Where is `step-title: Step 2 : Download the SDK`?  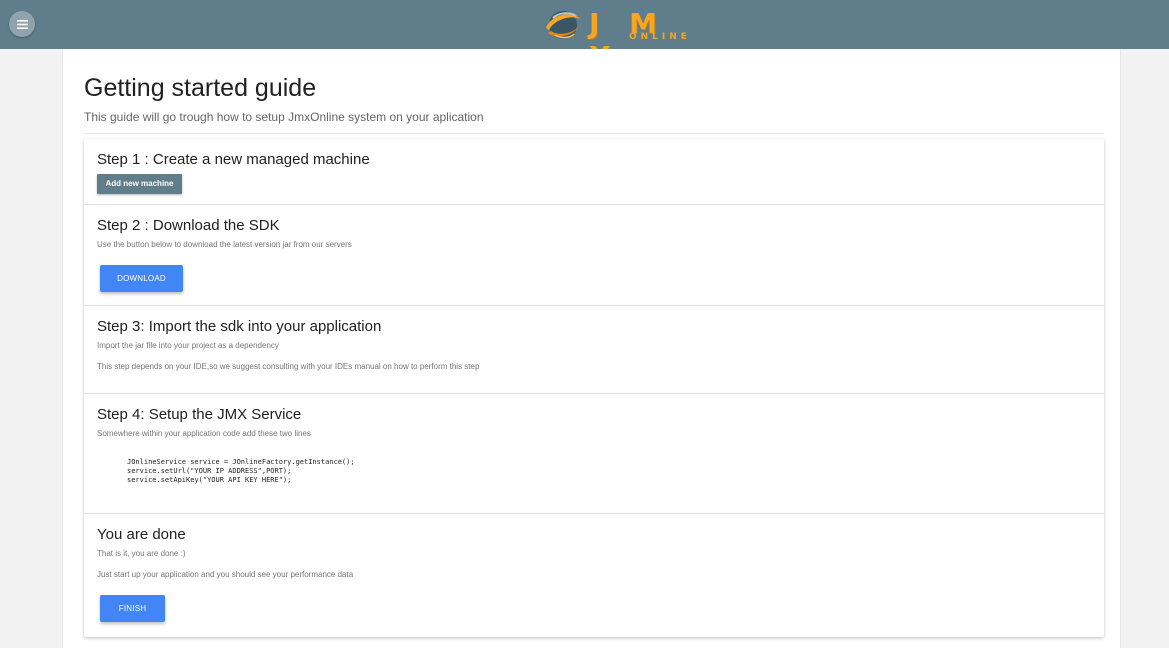 step-title: Step 2 : Download the SDK is located at coordinates (188, 225).